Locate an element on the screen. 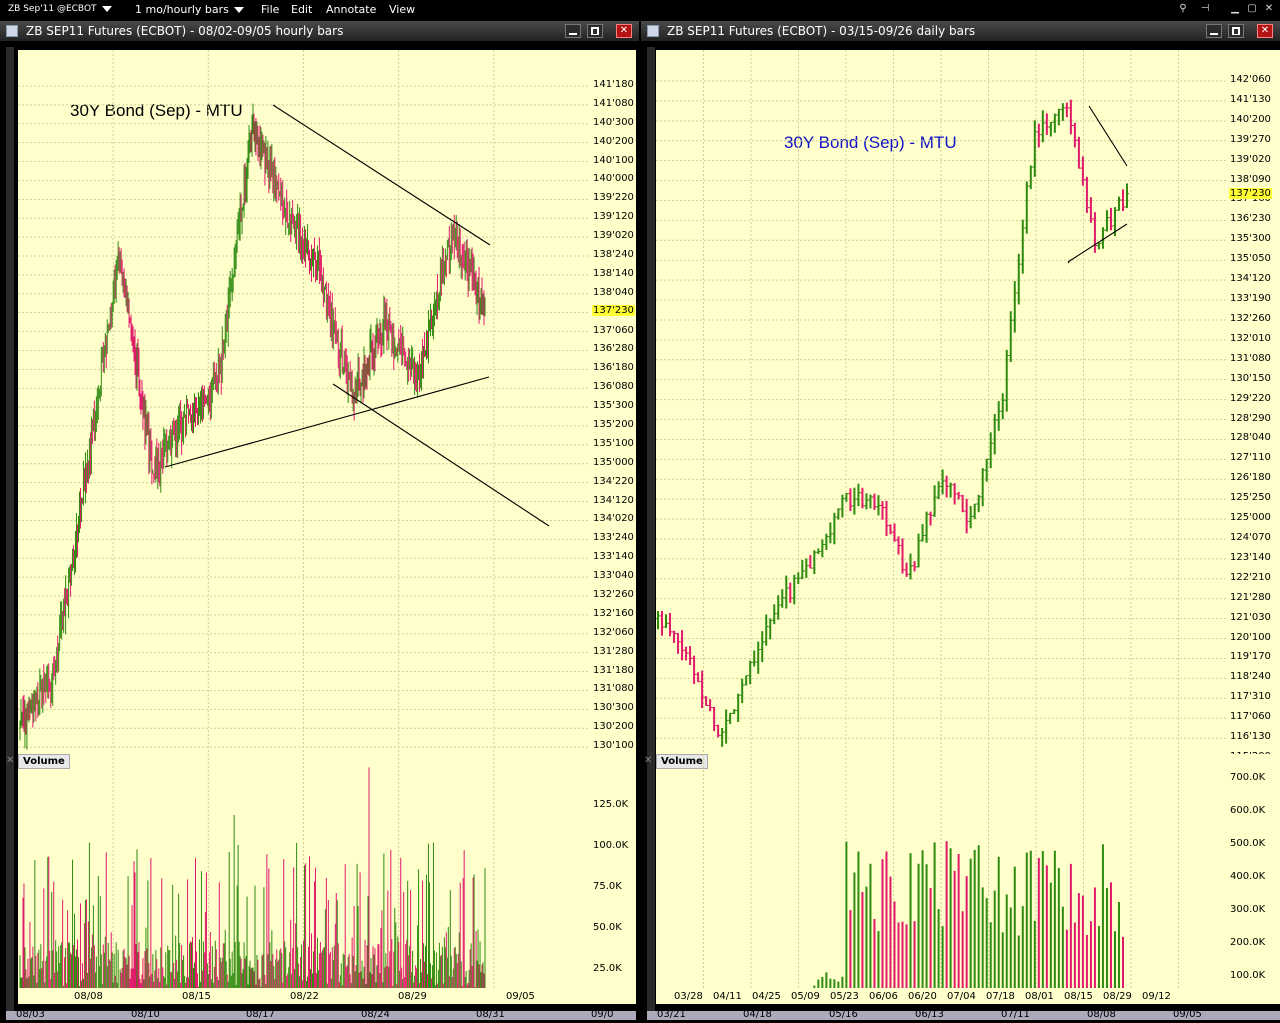 The height and width of the screenshot is (1023, 1280). left-price-tick: 131'280 is located at coordinates (613, 651).